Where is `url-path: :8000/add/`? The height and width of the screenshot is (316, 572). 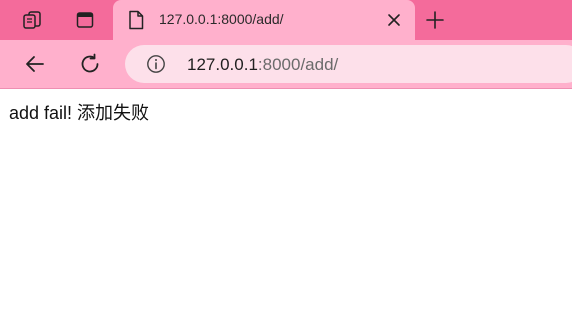
url-path: :8000/add/ is located at coordinates (298, 64).